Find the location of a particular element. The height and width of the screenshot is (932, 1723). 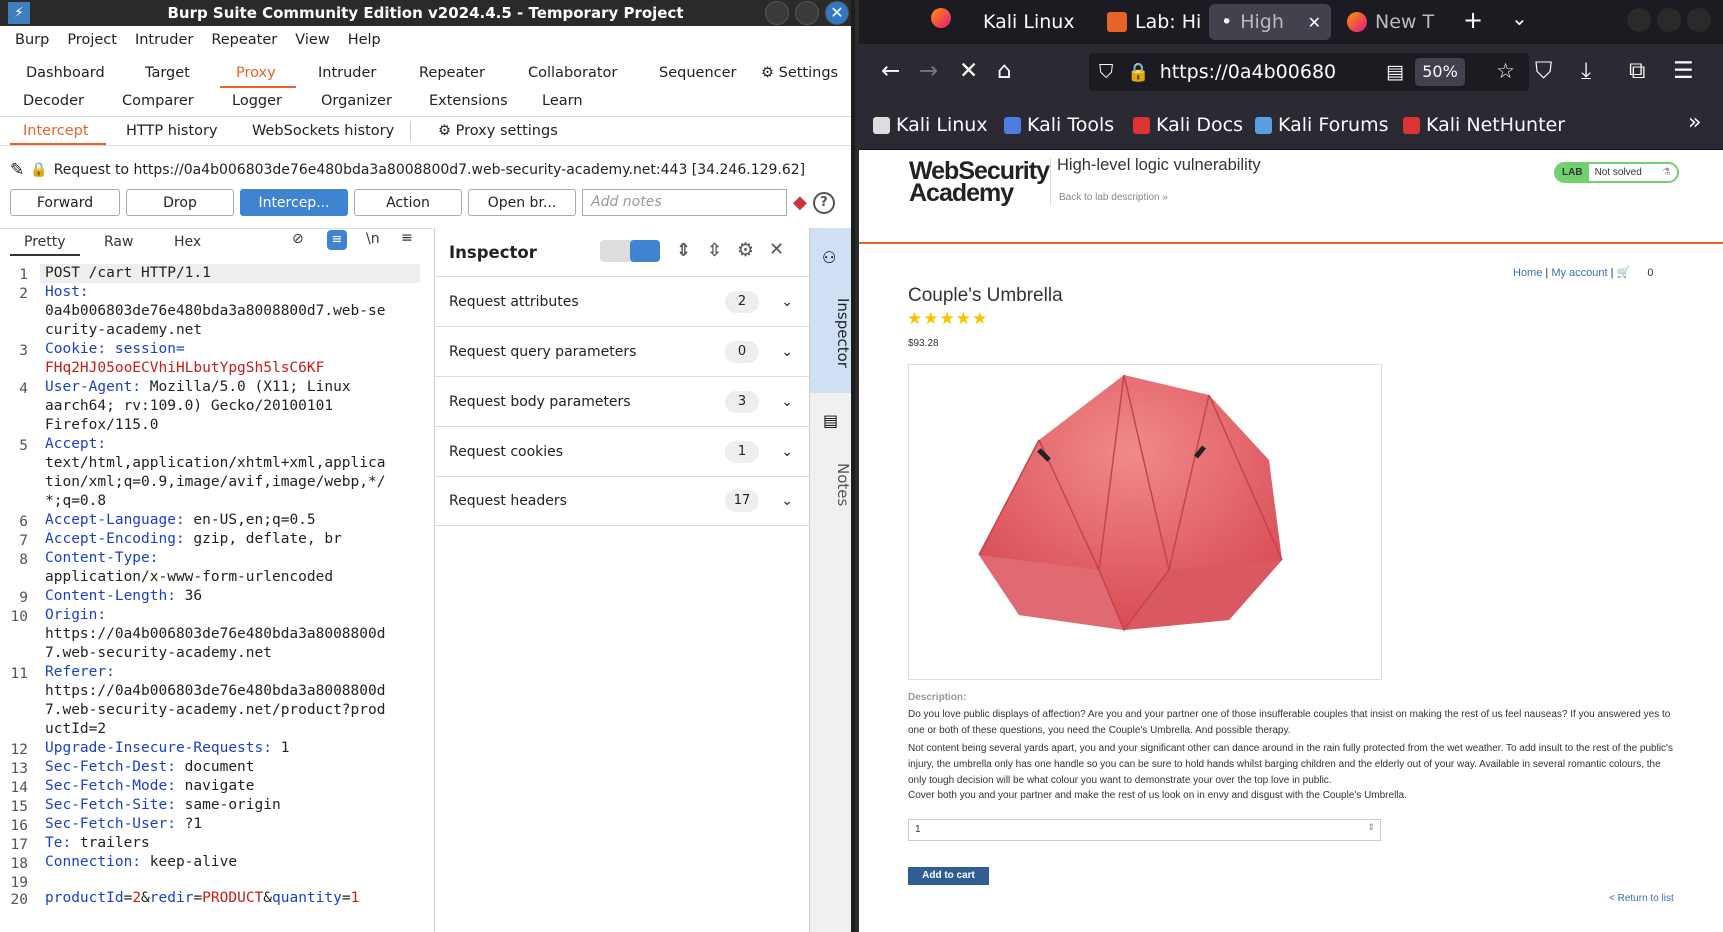

tab-settings: ⚙ Settings is located at coordinates (799, 73).